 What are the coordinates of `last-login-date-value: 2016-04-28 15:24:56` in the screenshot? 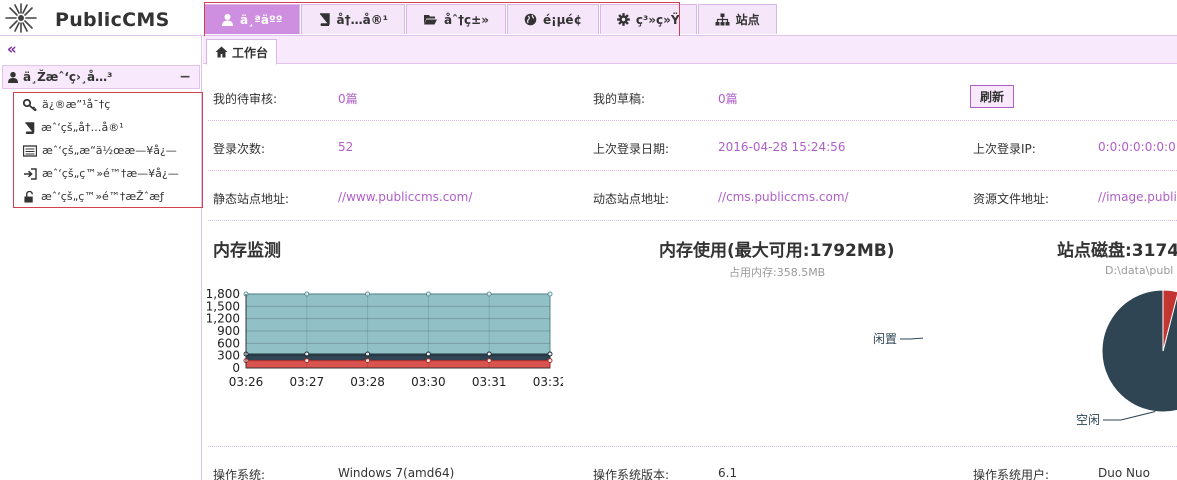 It's located at (782, 147).